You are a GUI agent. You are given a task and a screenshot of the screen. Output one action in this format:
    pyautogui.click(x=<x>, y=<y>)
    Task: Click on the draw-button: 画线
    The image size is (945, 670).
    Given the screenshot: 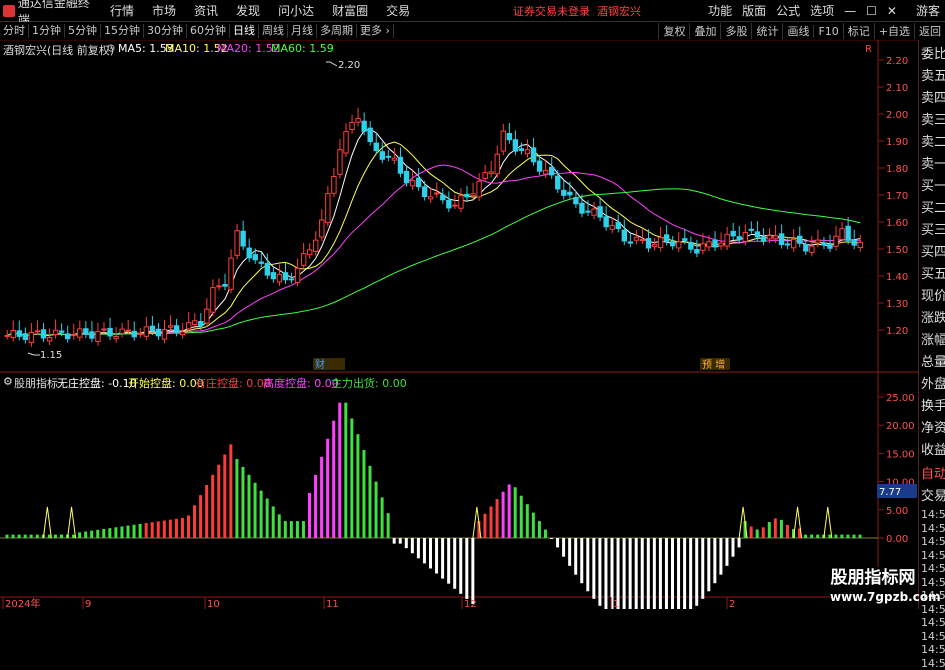 What is the action you would take?
    pyautogui.click(x=797, y=31)
    